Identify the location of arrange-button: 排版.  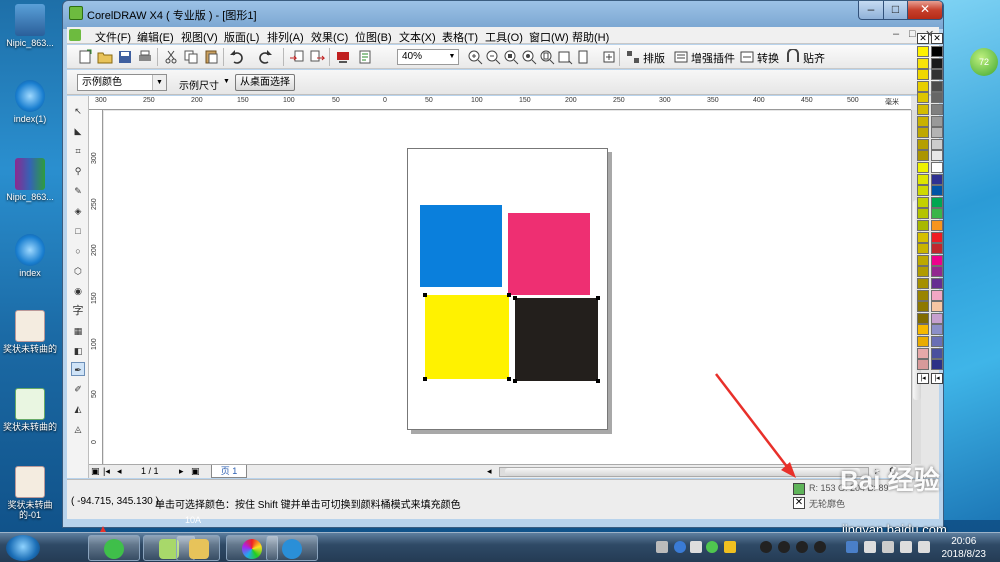
(654, 58).